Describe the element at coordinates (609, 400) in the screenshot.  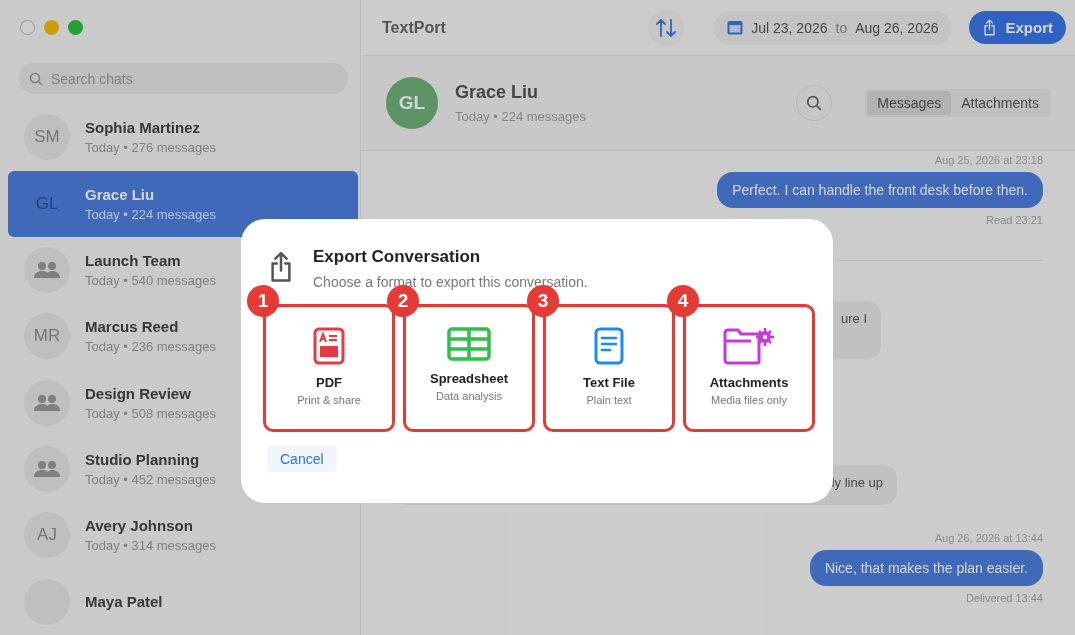
I see `format-subtitle: Plain text` at that location.